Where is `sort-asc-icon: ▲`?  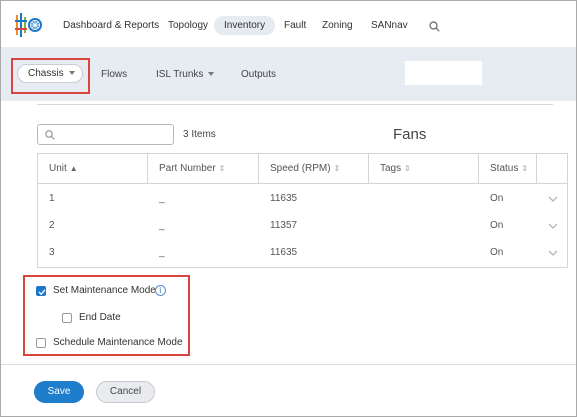
sort-asc-icon: ▲ is located at coordinates (73, 168).